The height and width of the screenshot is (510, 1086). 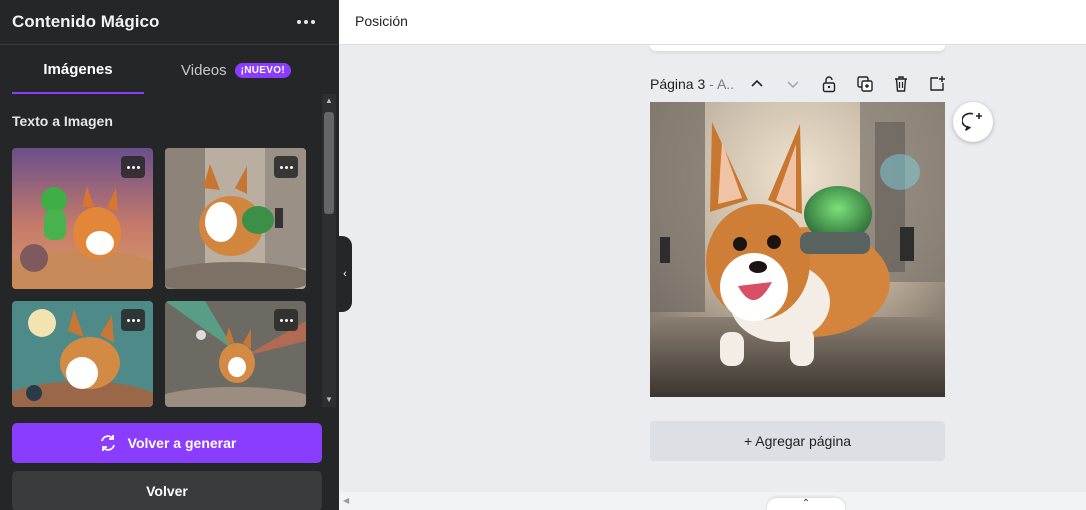 What do you see at coordinates (329, 101) in the screenshot?
I see `scroll-up-icon: ▲` at bounding box center [329, 101].